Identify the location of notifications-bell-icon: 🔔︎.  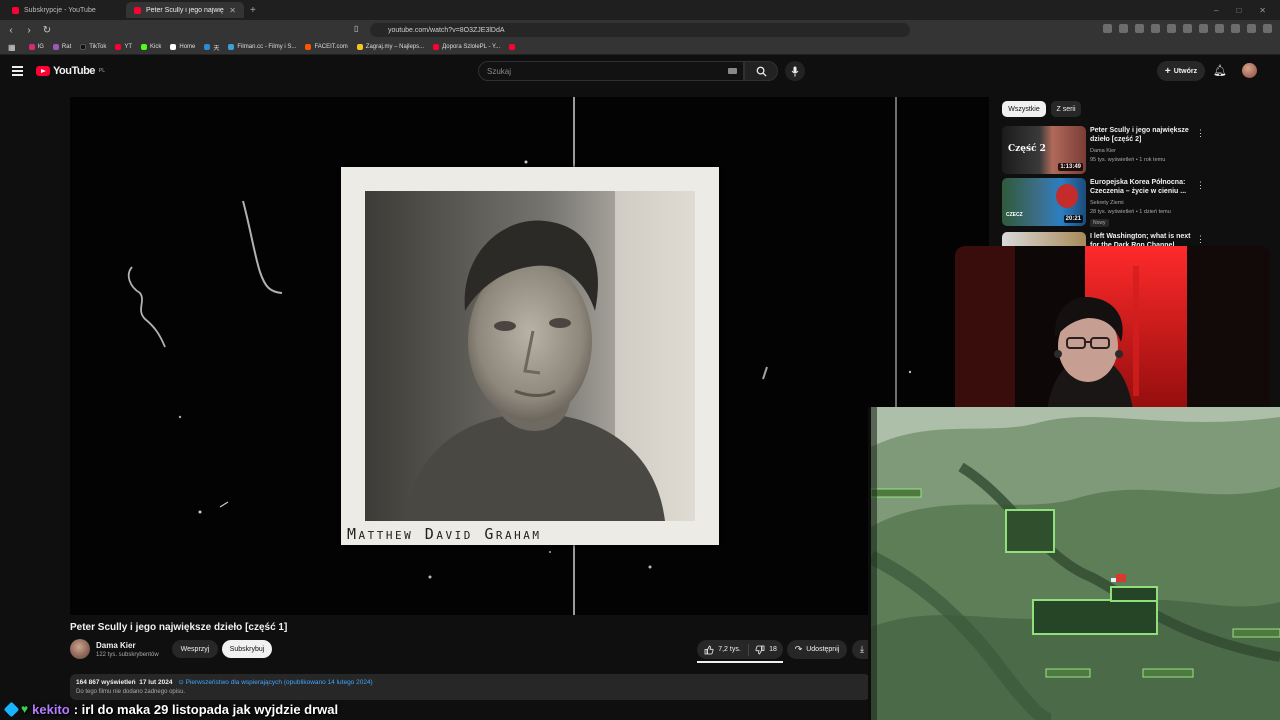
(1220, 70).